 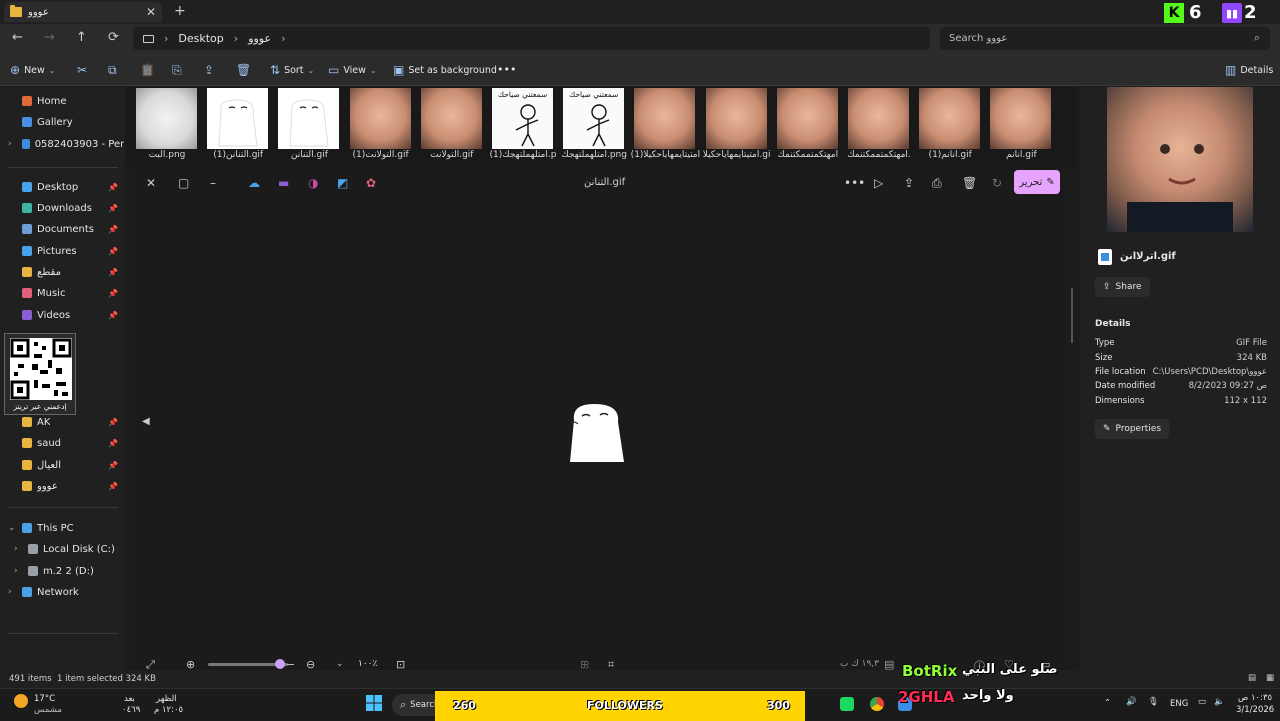 I want to click on more-options-button: •••, so click(x=506, y=69).